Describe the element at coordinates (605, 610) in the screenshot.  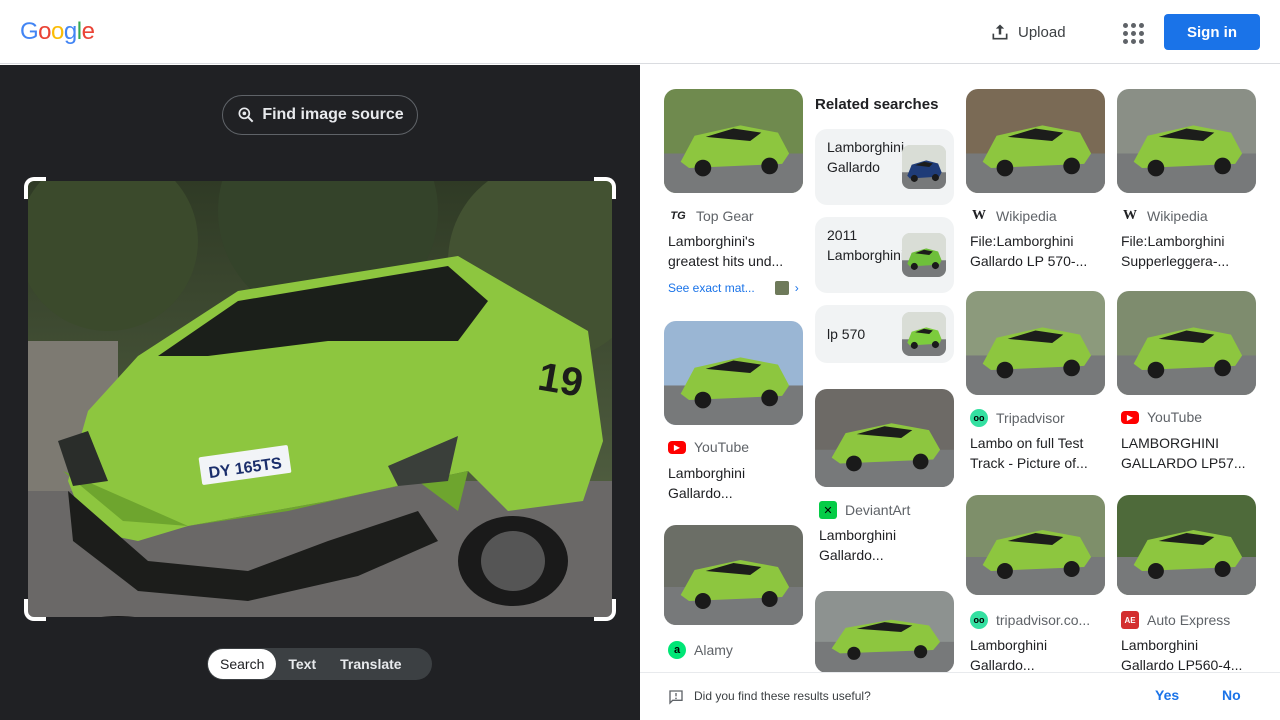
I see `crop-handle-bottom-right` at that location.